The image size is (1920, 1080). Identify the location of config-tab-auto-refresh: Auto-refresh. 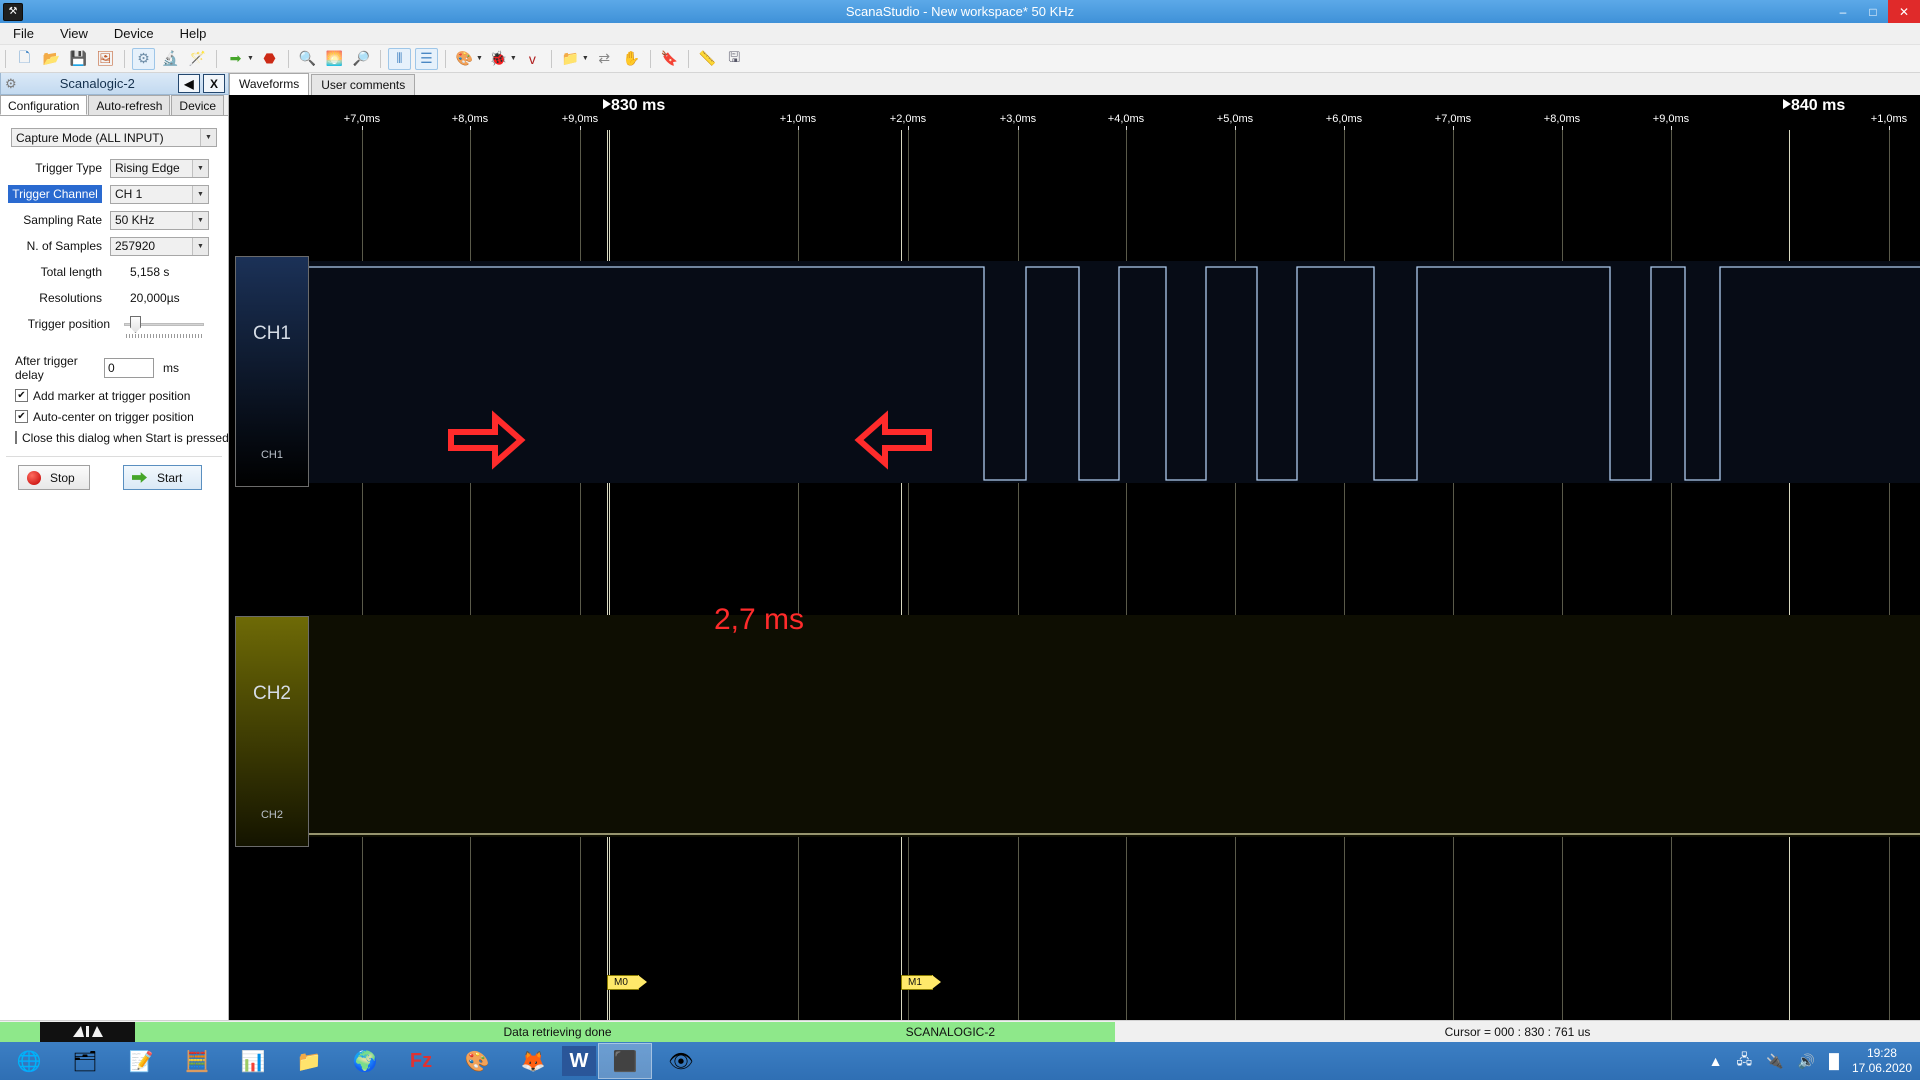
(129, 105).